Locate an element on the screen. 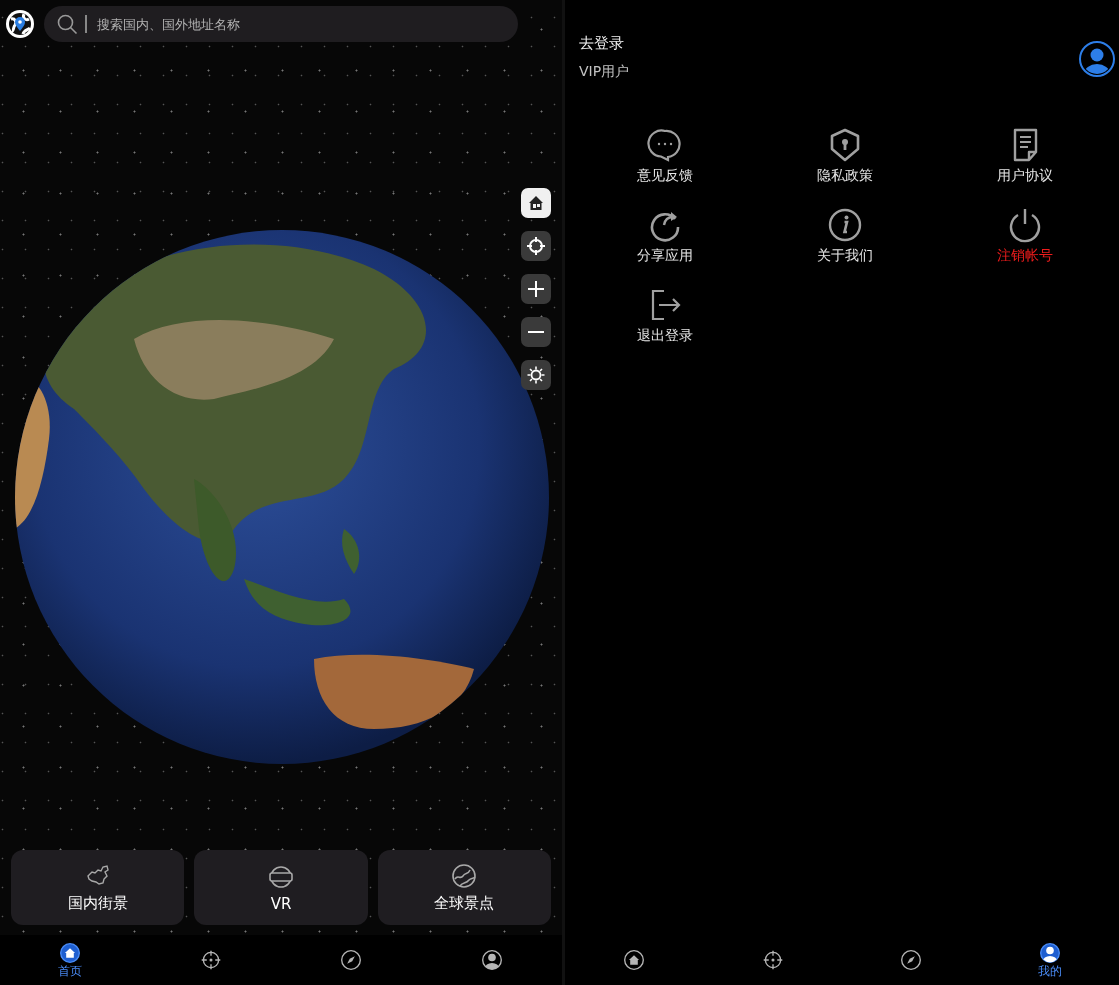 The image size is (1119, 985). login-link: 去登录 is located at coordinates (604, 43).